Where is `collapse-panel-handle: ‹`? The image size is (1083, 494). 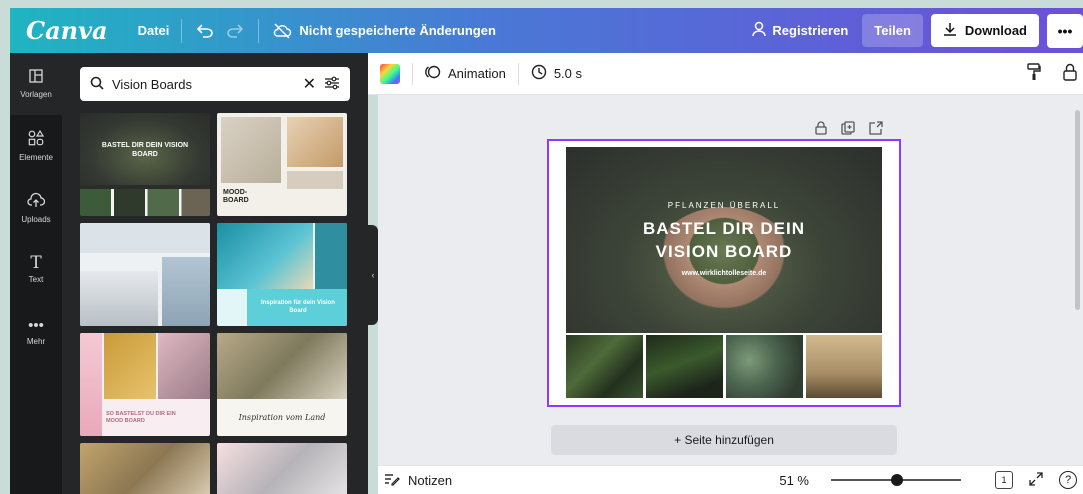 collapse-panel-handle: ‹ is located at coordinates (373, 275).